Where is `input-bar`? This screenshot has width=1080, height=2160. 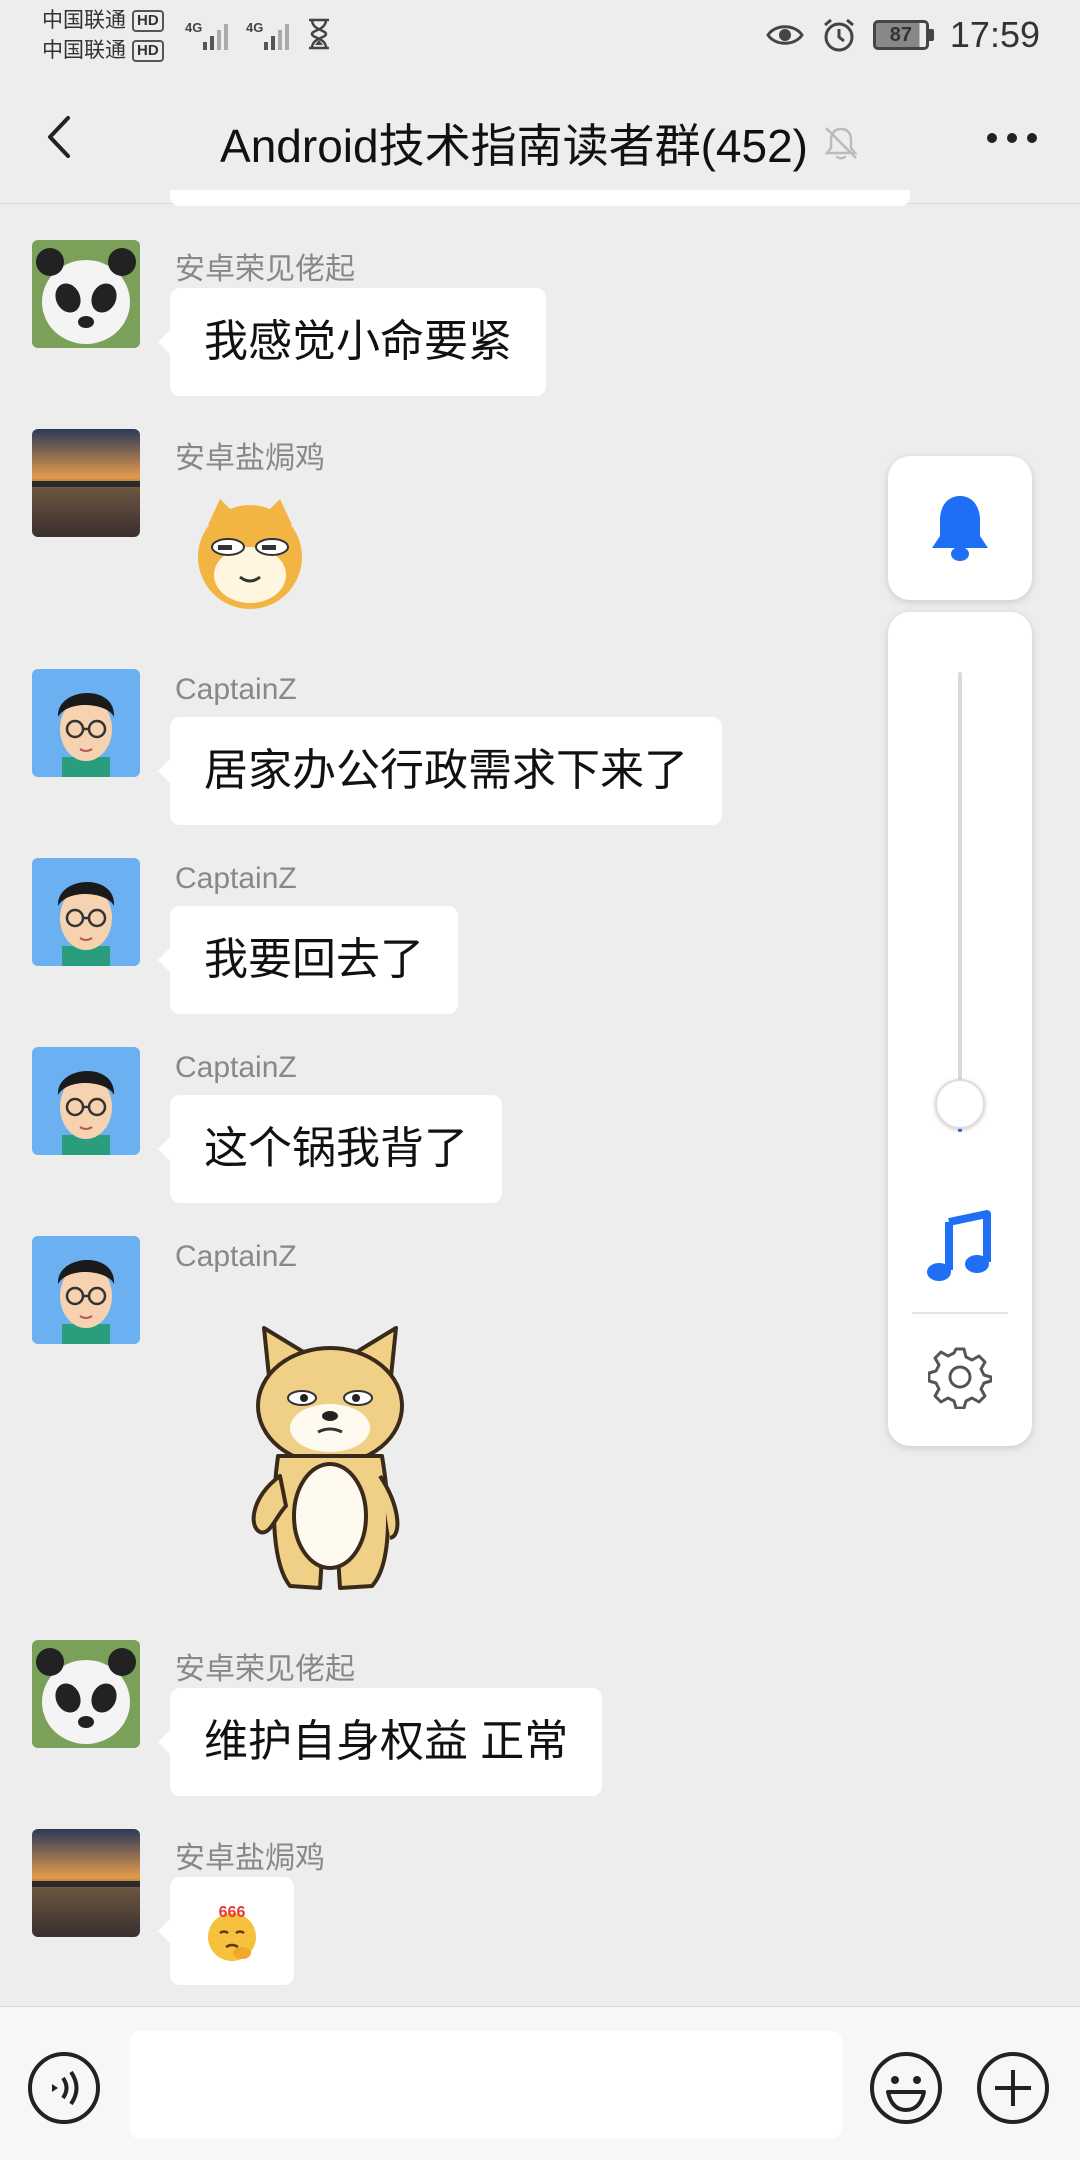 input-bar is located at coordinates (540, 2083).